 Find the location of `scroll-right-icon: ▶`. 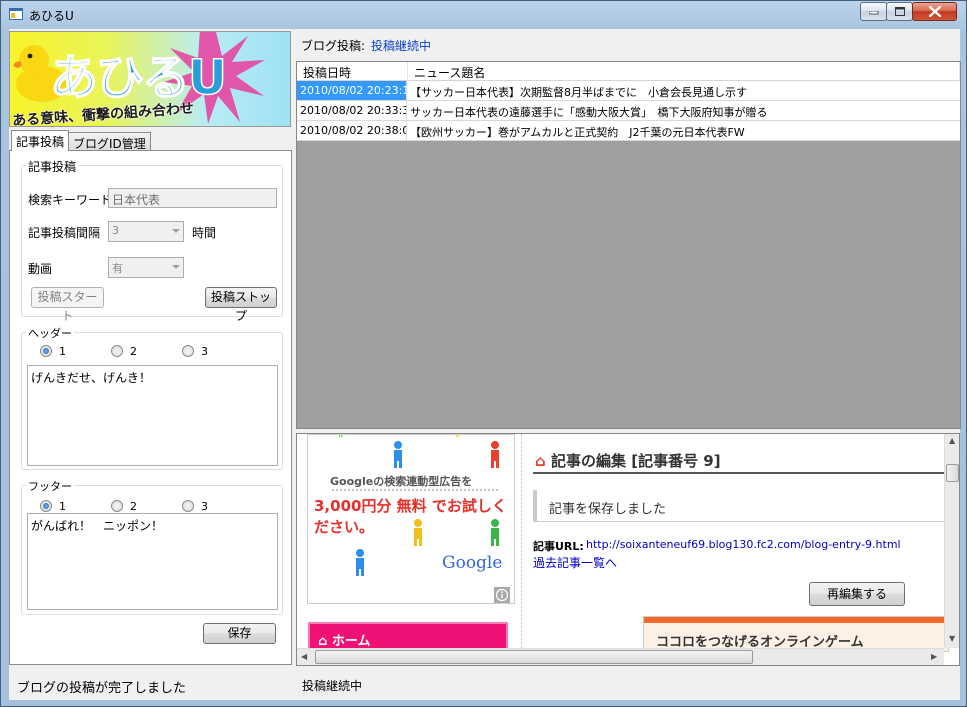

scroll-right-icon: ▶ is located at coordinates (934, 656).